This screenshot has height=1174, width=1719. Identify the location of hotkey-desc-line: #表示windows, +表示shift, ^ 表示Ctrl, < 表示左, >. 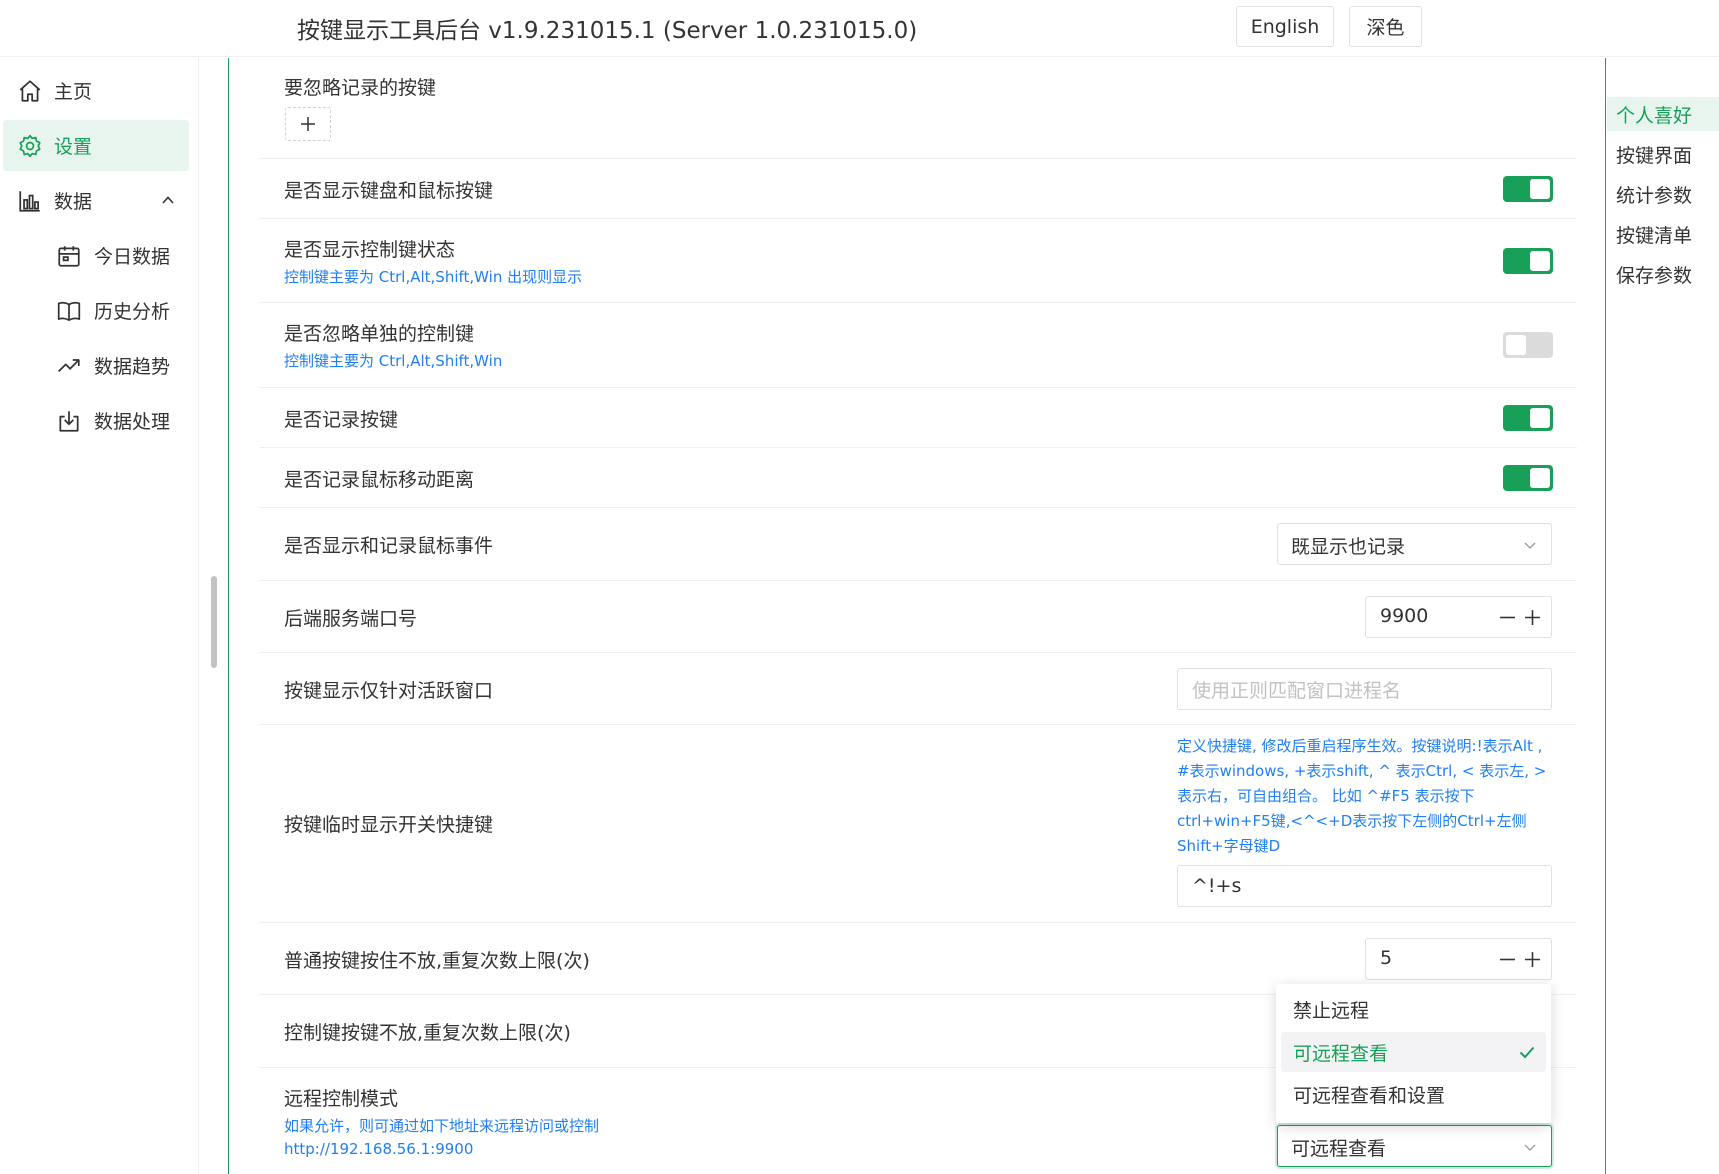
(1362, 771).